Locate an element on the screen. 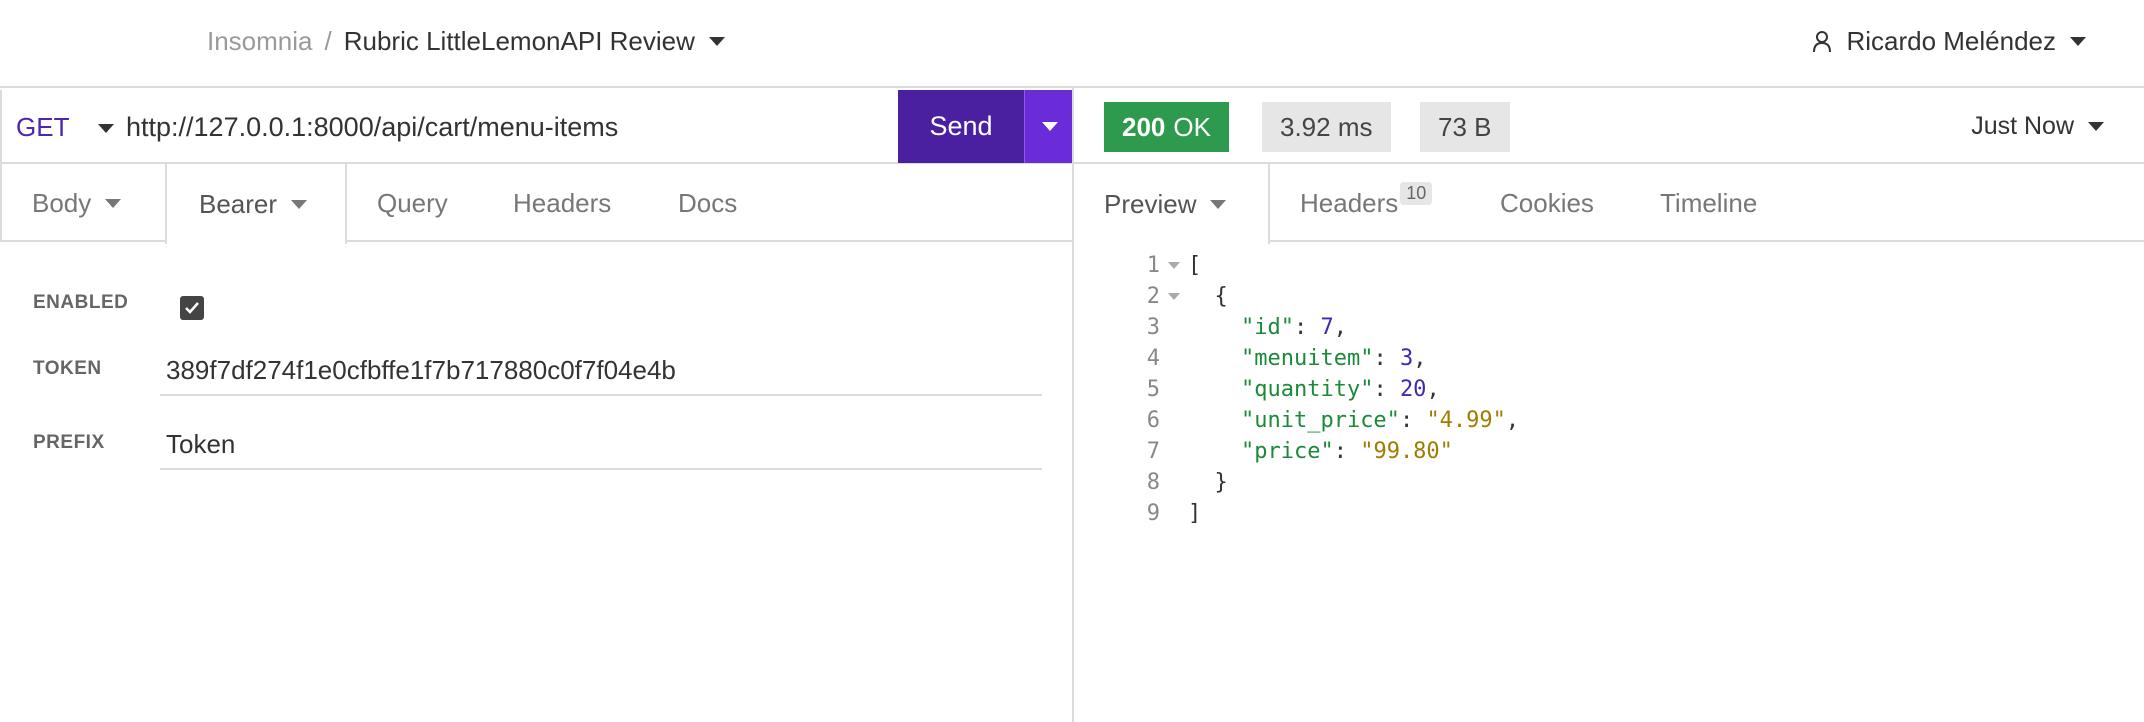 The width and height of the screenshot is (2144, 722). workspace-name: Rubric LittleLemonAPI Review is located at coordinates (519, 41).